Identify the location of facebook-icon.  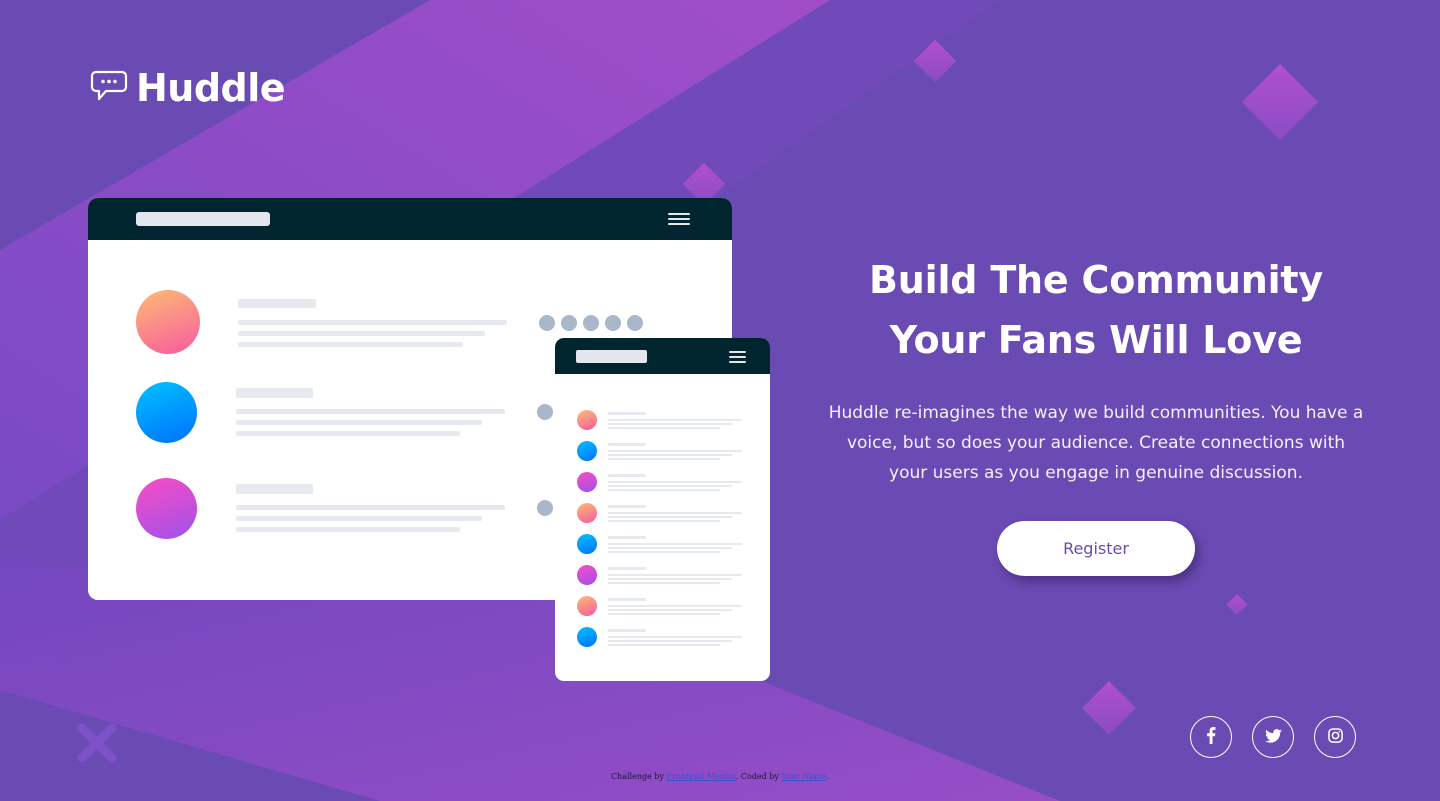
(1211, 737).